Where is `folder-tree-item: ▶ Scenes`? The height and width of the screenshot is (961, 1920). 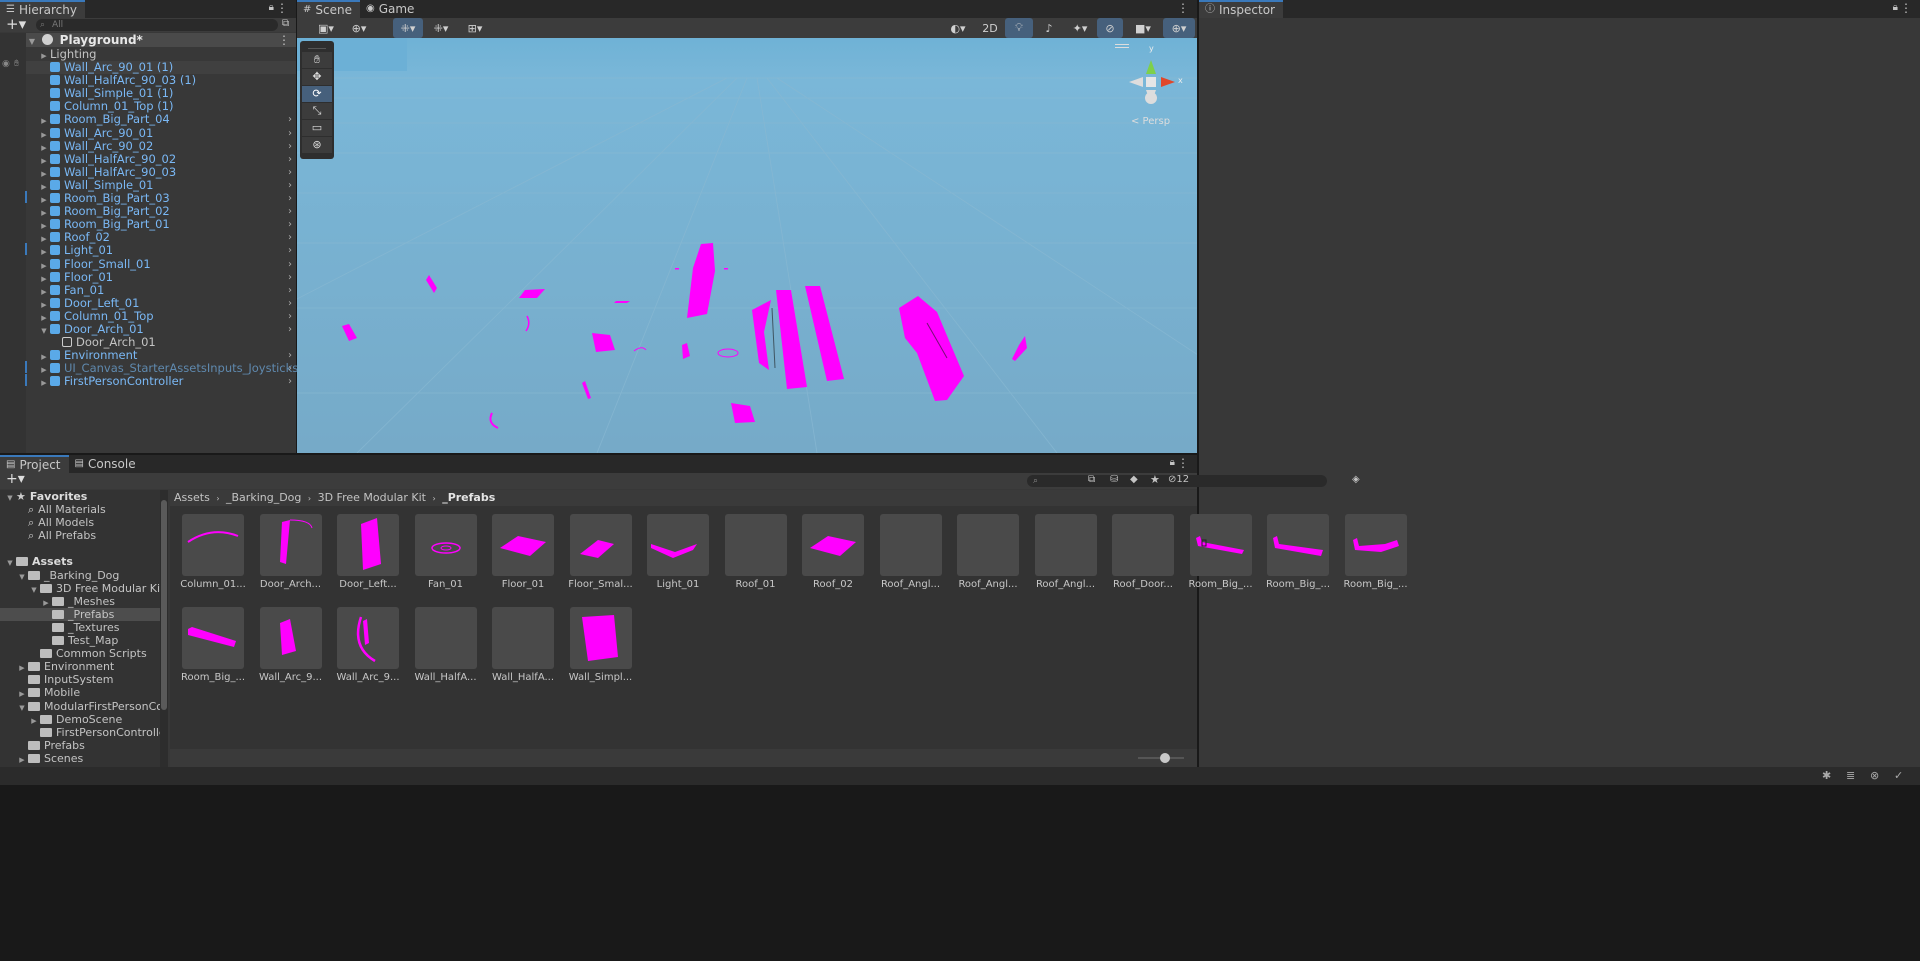 folder-tree-item: ▶ Scenes is located at coordinates (84, 758).